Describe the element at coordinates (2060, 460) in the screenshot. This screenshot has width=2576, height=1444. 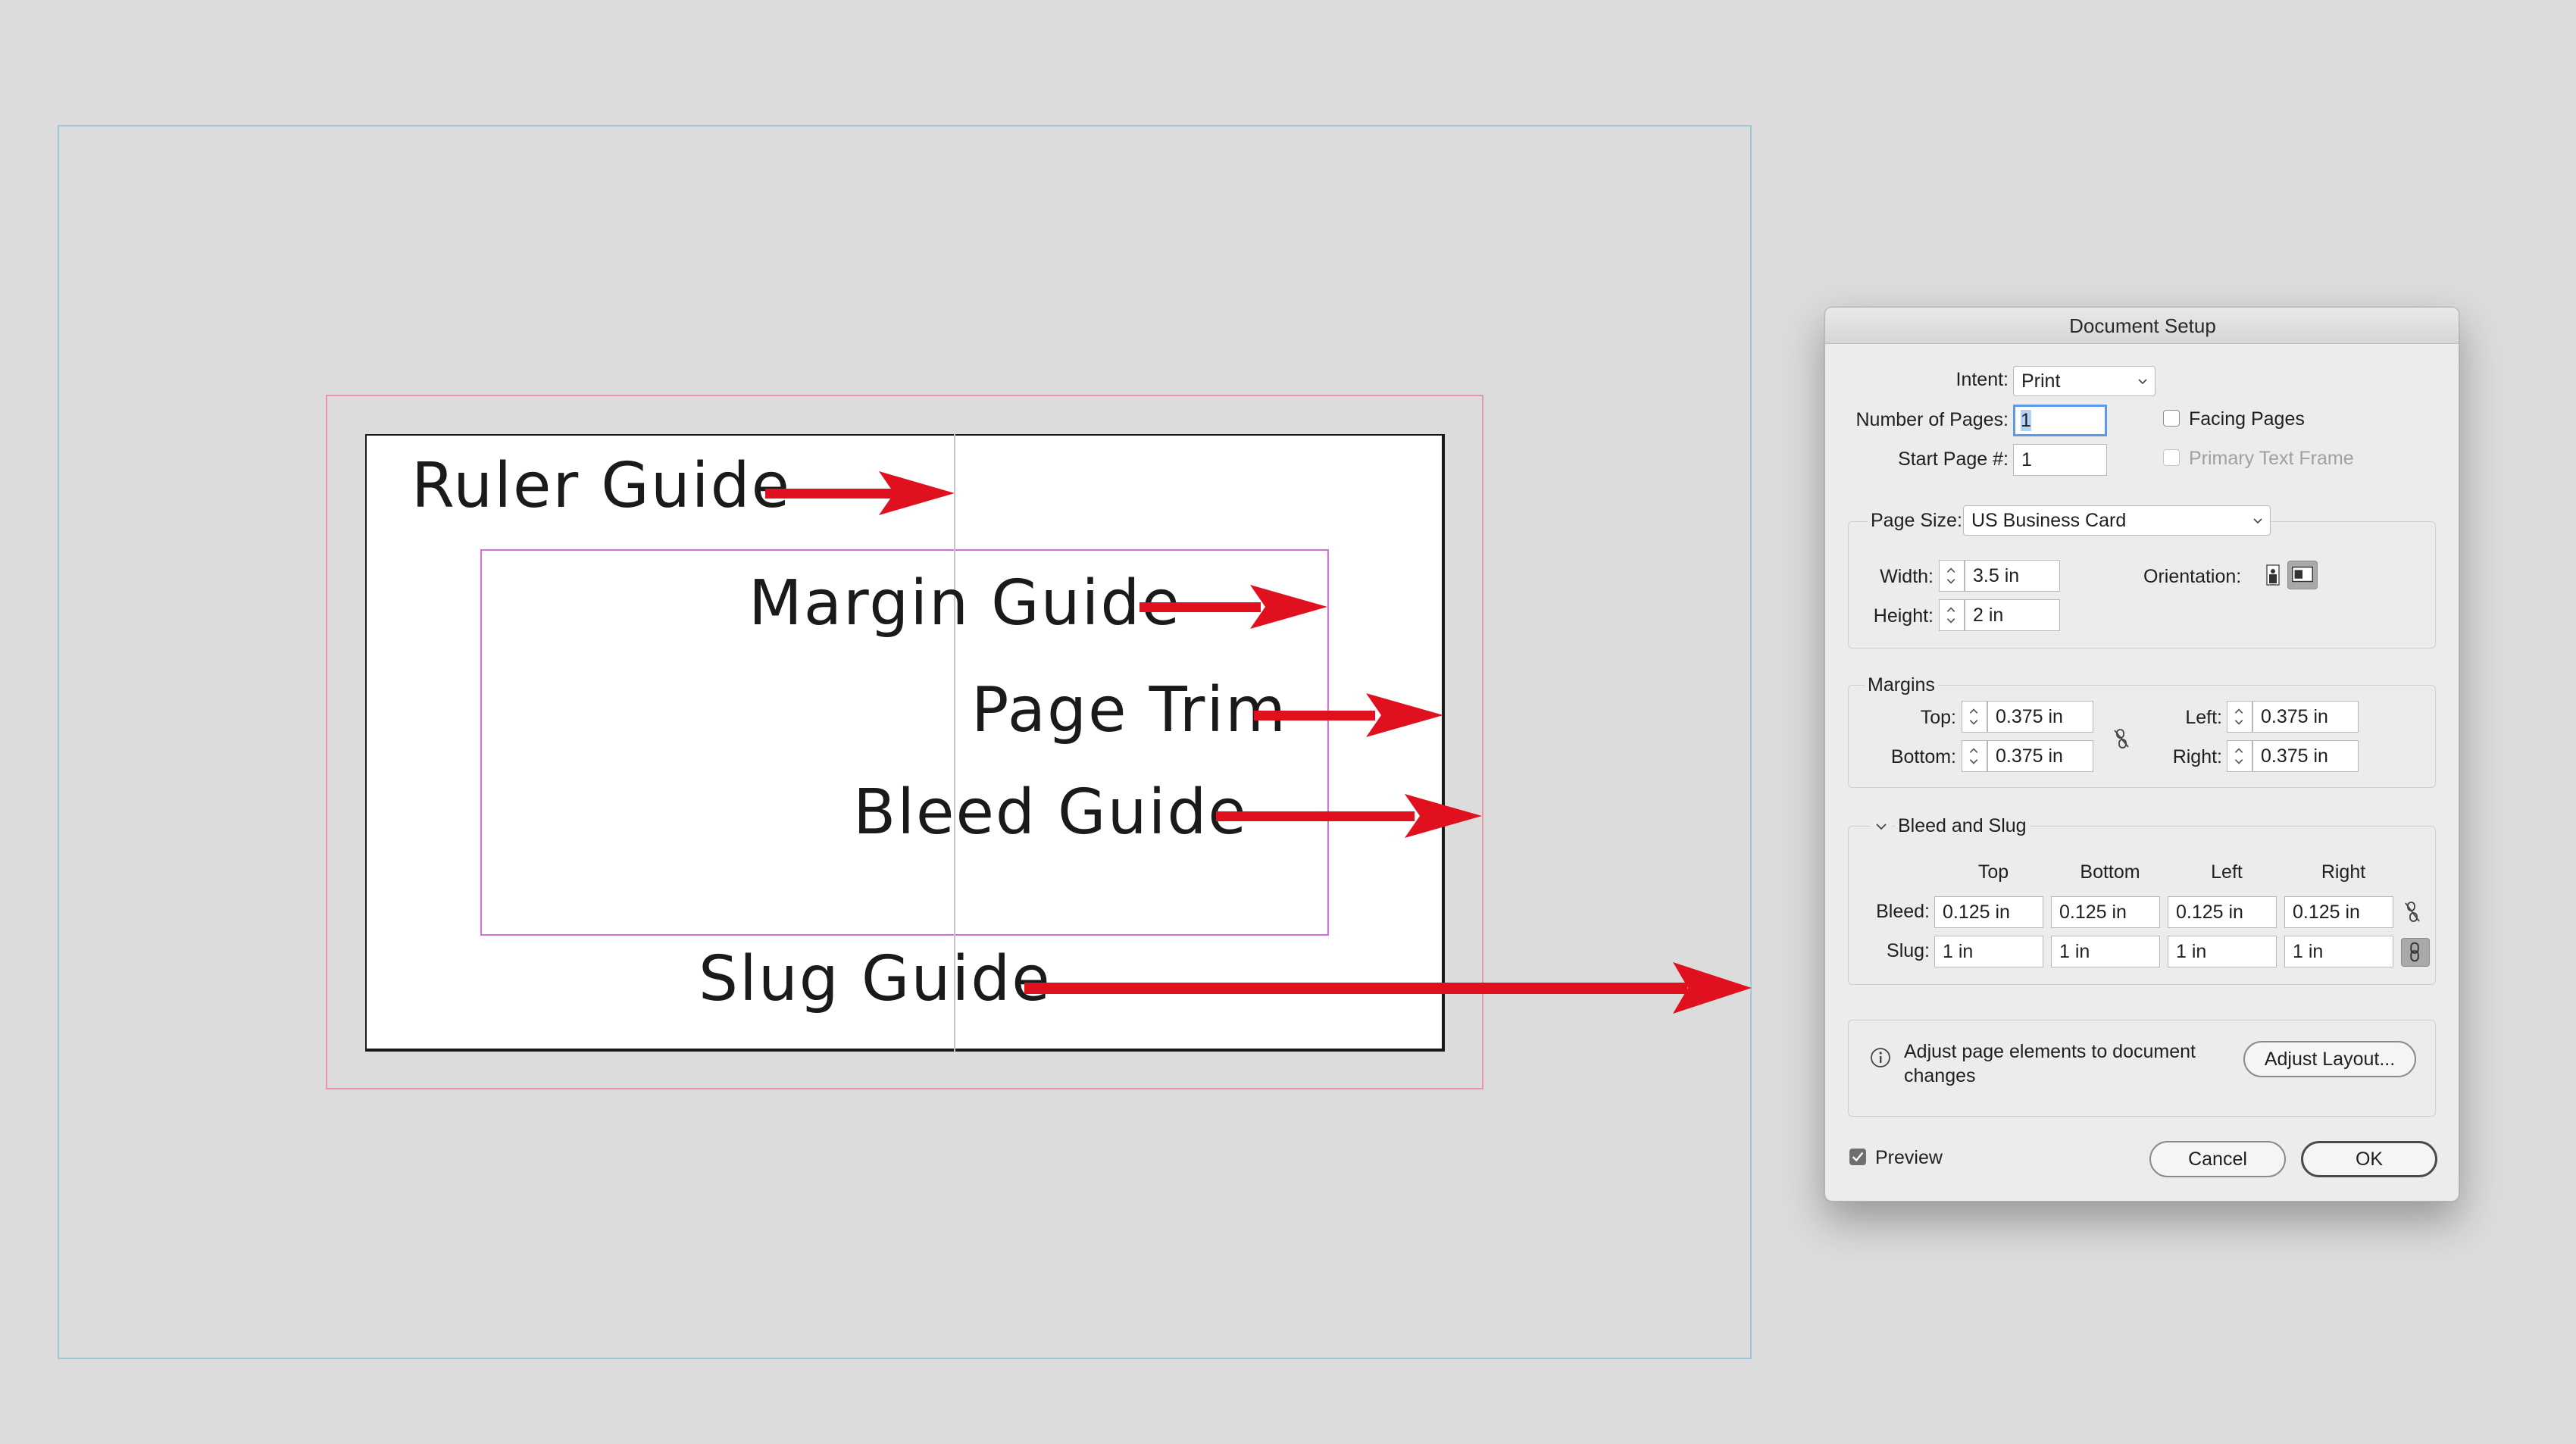
I see `start-page-input: 1` at that location.